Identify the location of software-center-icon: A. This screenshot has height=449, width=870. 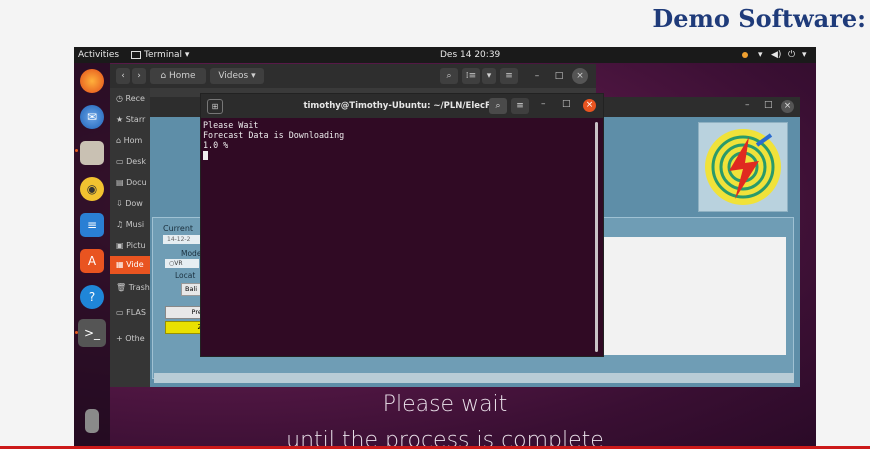
(92, 261).